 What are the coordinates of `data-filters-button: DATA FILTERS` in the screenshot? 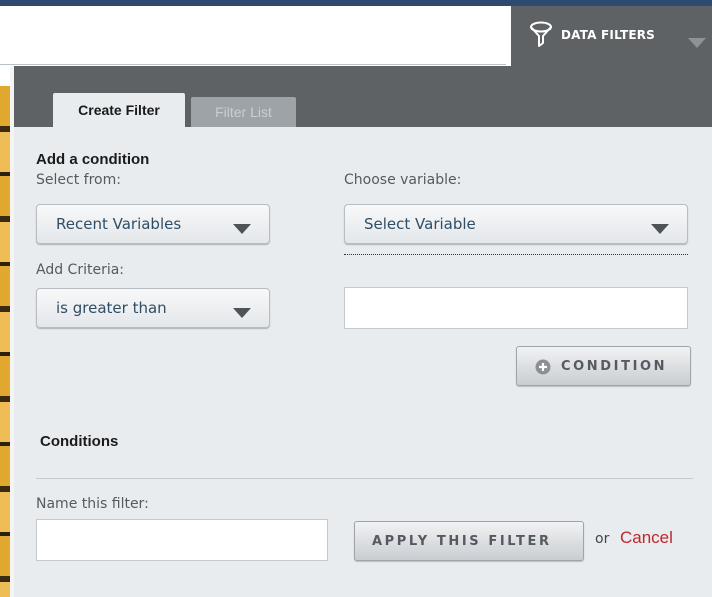 It's located at (611, 36).